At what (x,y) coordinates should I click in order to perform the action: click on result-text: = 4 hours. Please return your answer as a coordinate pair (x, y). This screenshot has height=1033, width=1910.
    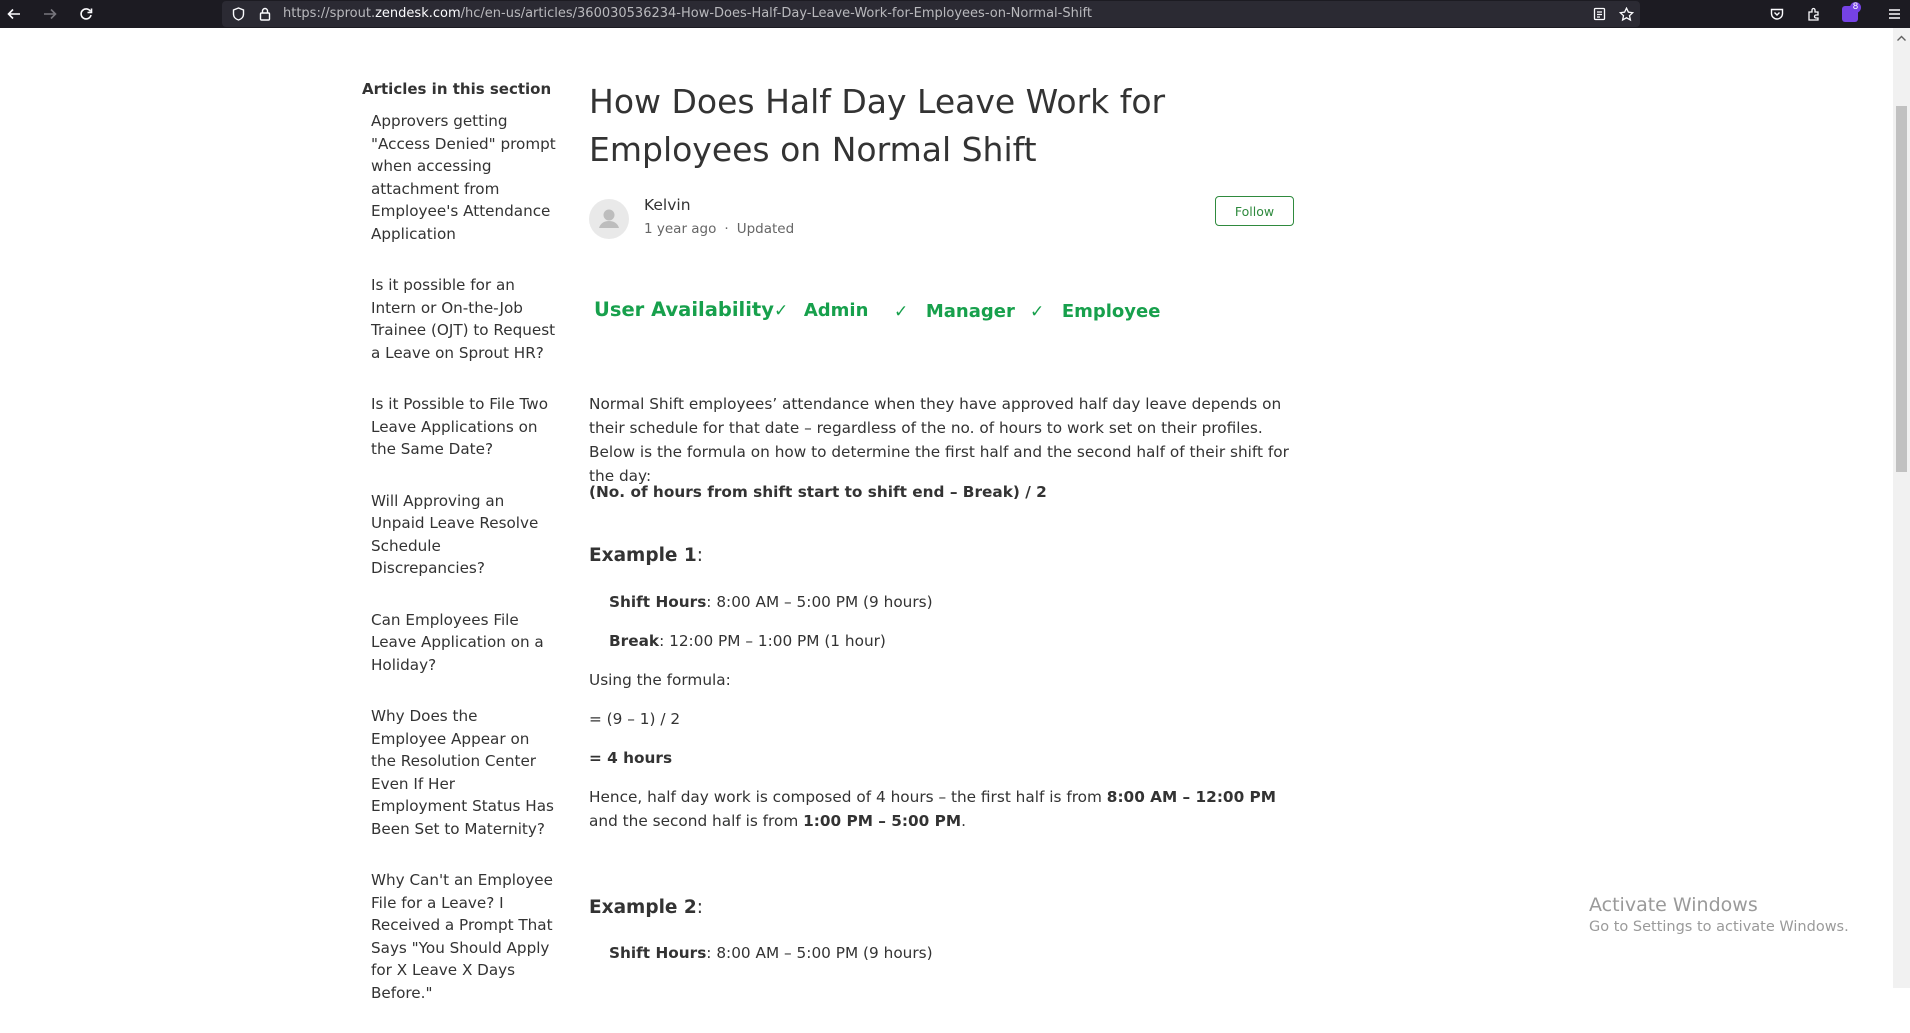
    Looking at the image, I should click on (944, 758).